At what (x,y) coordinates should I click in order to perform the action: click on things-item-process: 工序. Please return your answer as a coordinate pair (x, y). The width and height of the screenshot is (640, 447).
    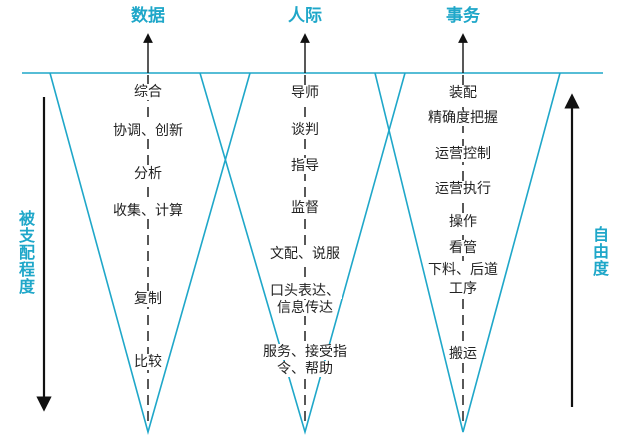
    Looking at the image, I should click on (463, 289).